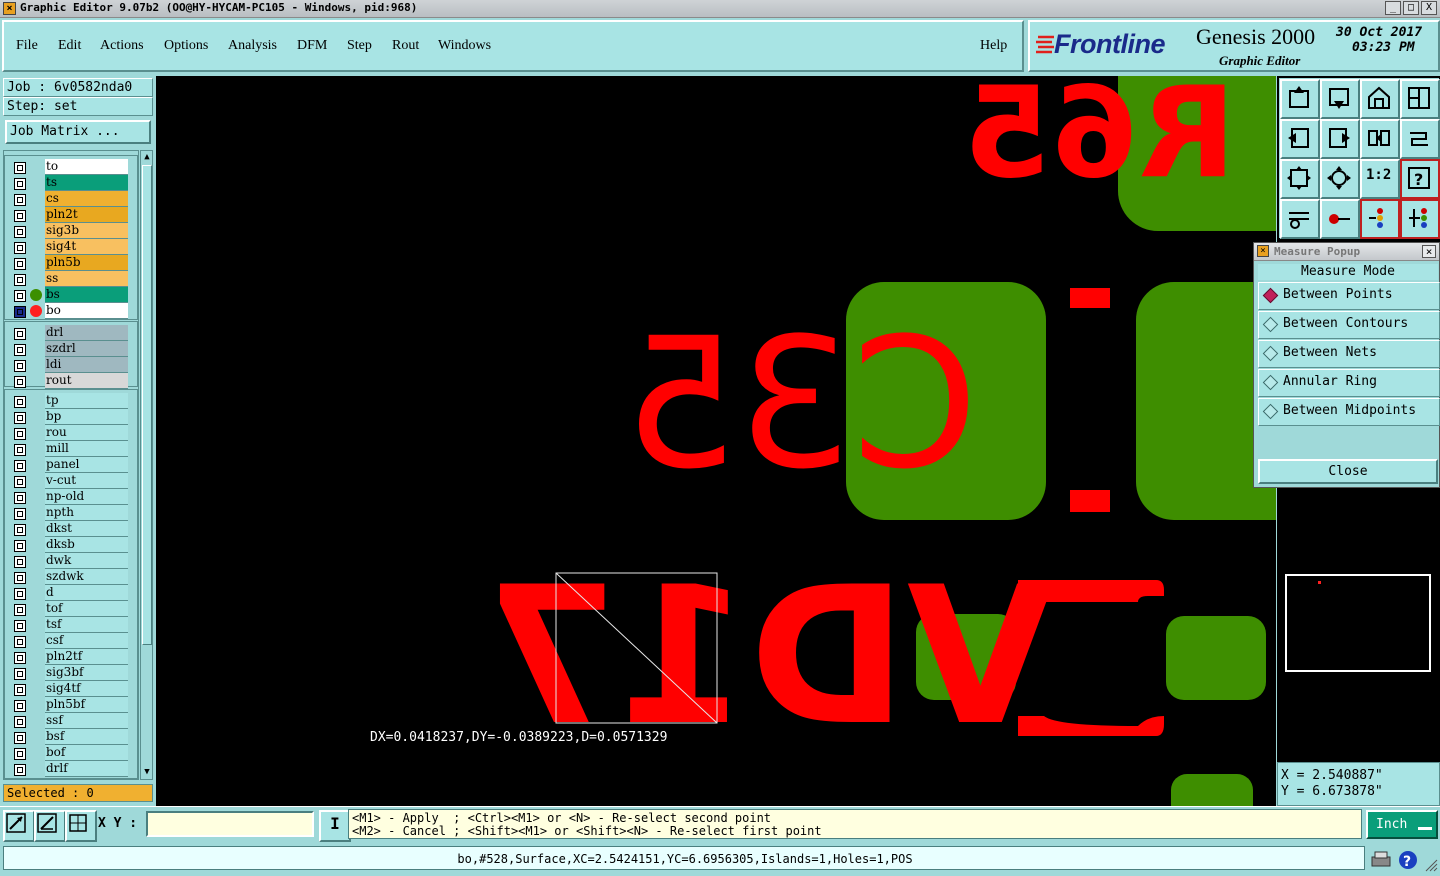 The width and height of the screenshot is (1440, 876). I want to click on tool-wrench-icon, so click(1300, 219).